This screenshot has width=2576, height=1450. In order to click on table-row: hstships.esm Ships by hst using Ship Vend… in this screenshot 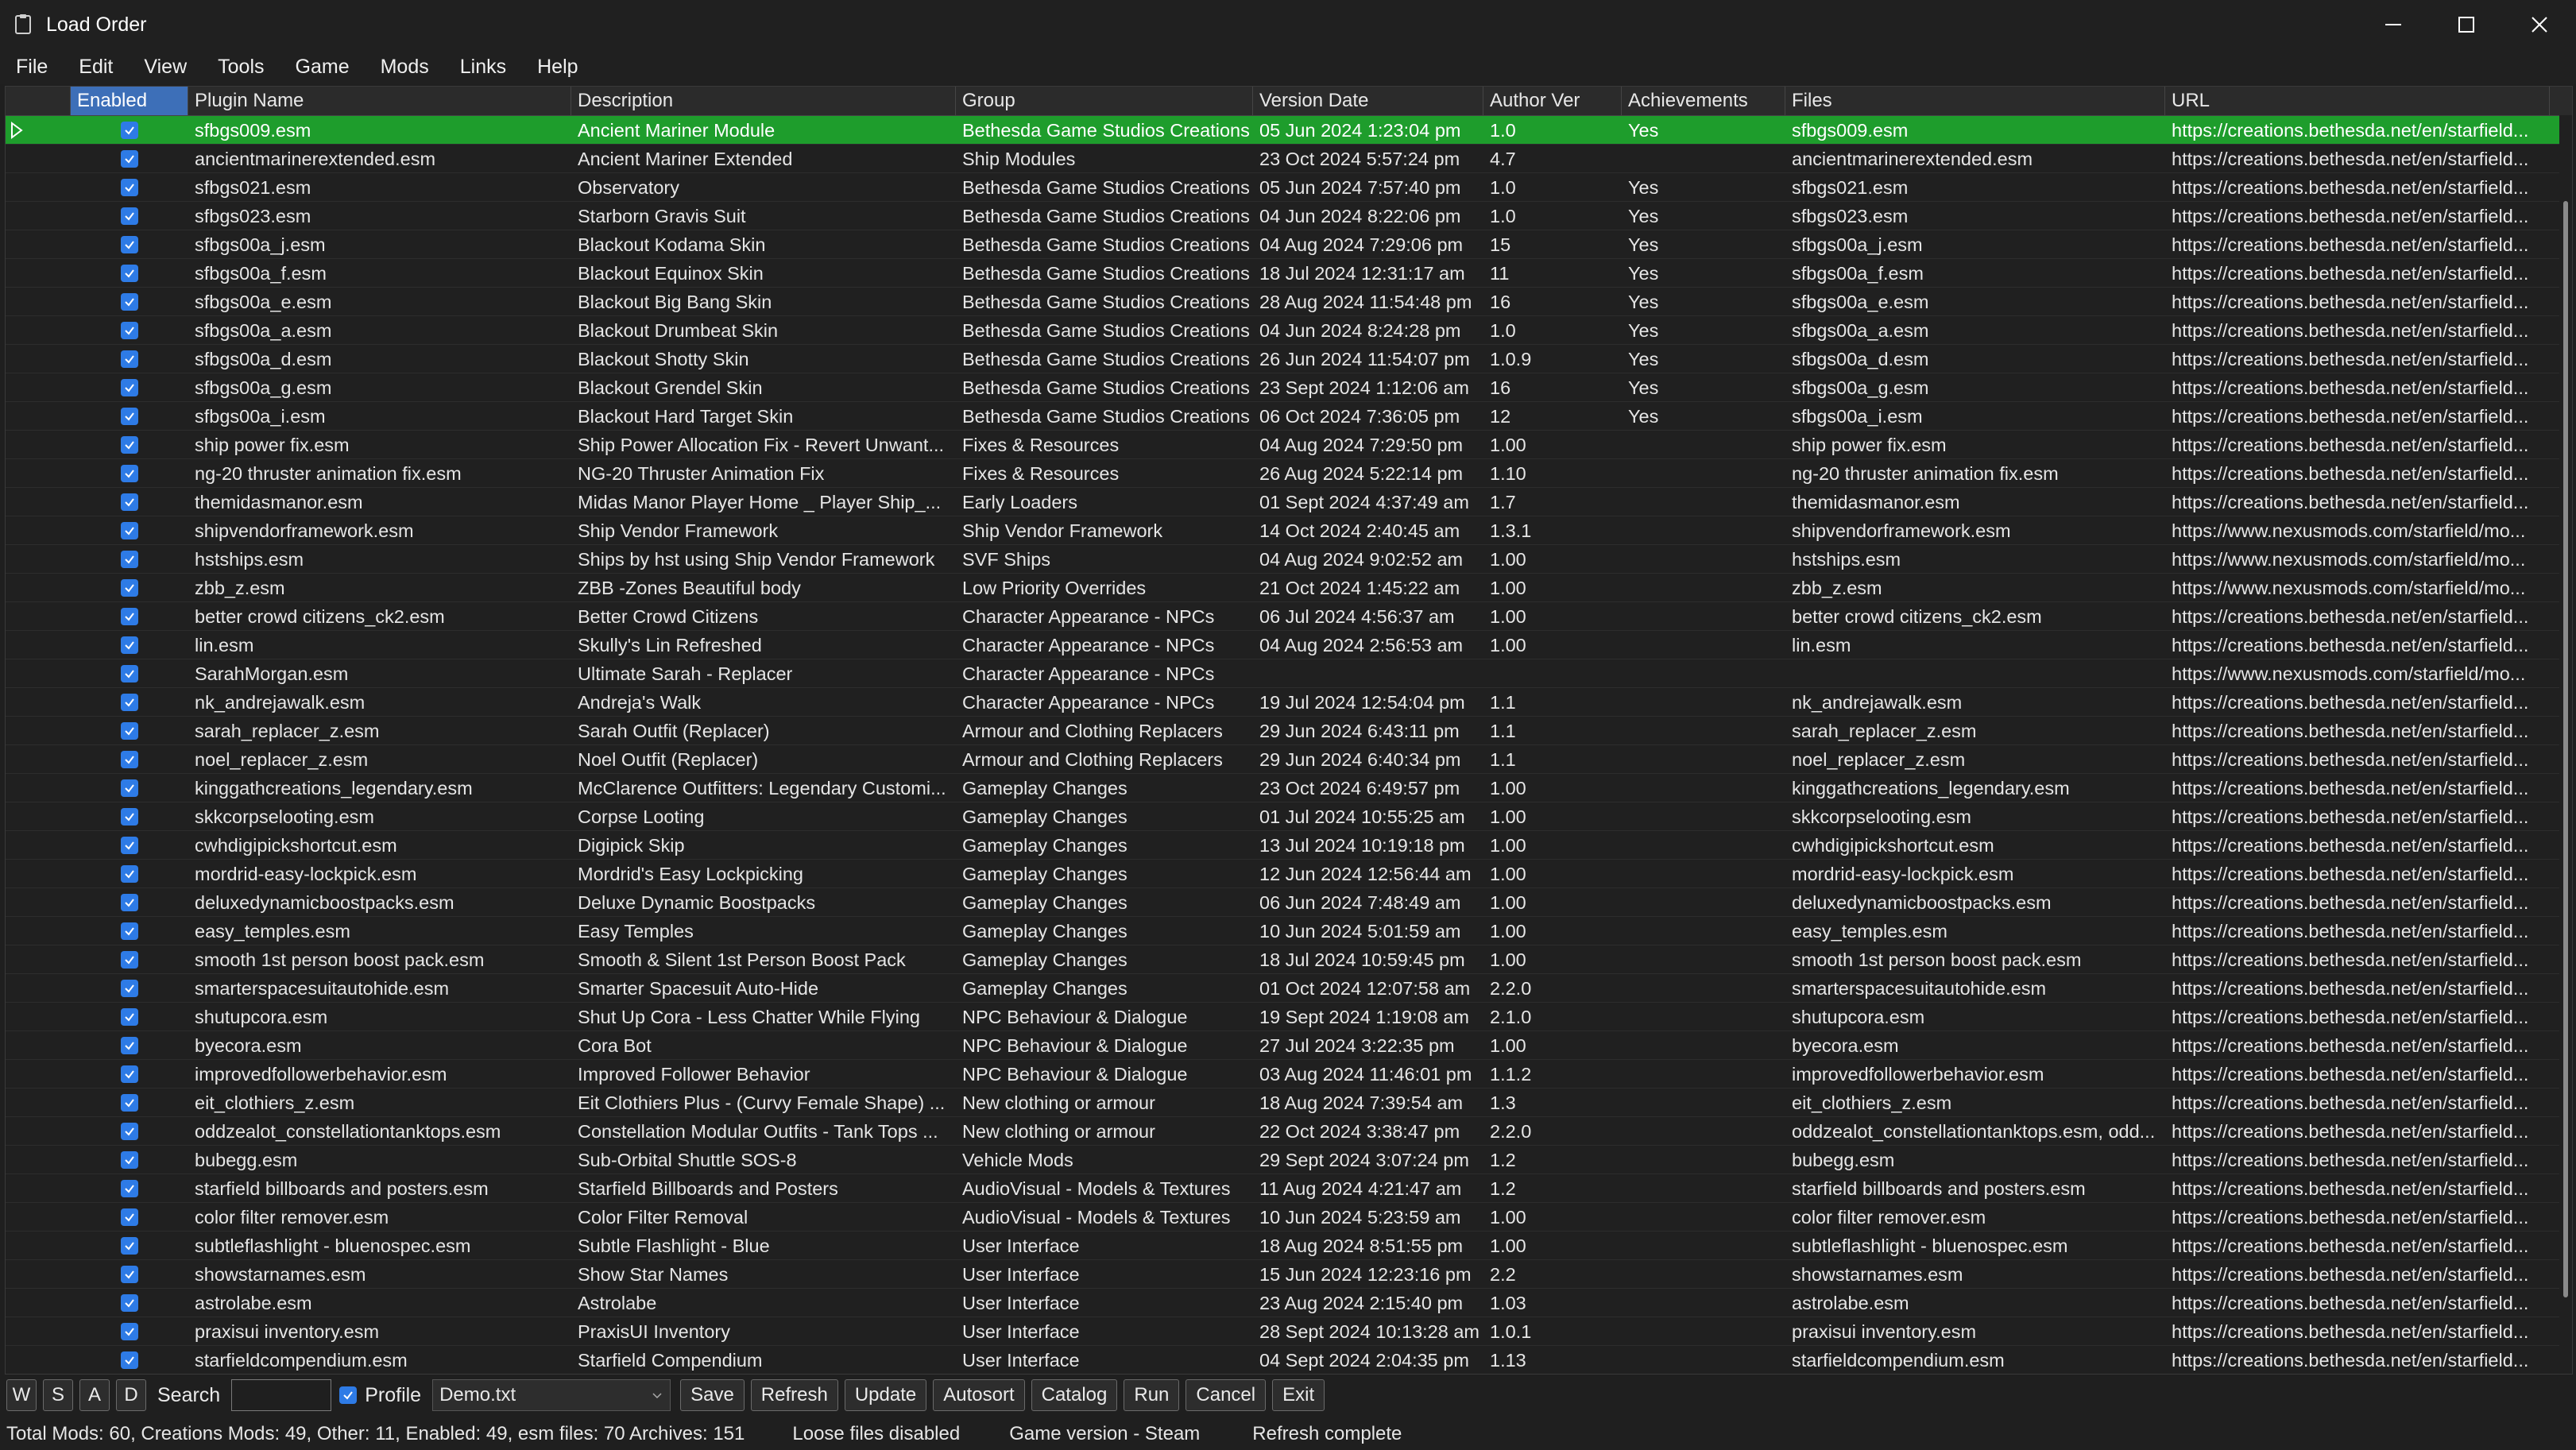, I will do `click(1282, 559)`.